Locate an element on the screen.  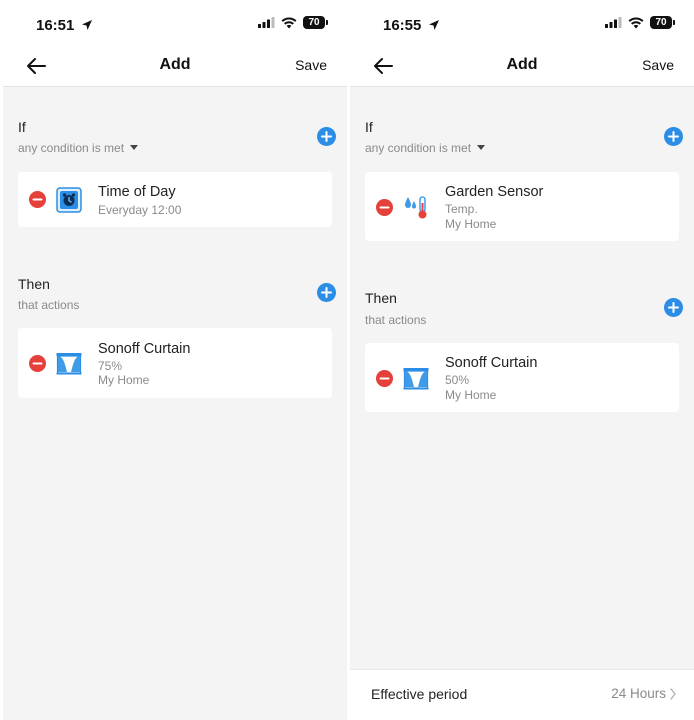
condition-title: Time of Day is located at coordinates (137, 192).